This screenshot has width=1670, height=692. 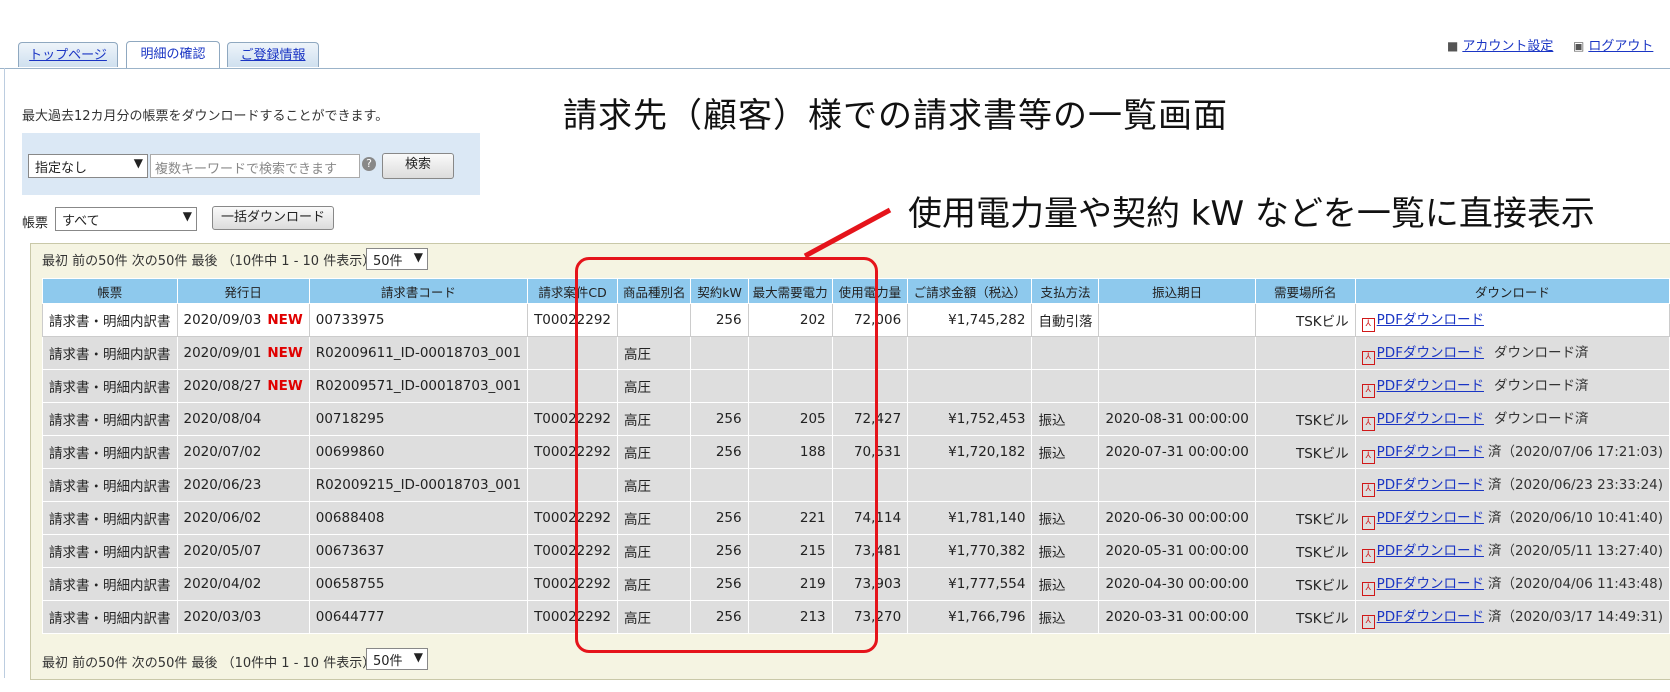 I want to click on annotation-pointer-line, so click(x=847, y=233).